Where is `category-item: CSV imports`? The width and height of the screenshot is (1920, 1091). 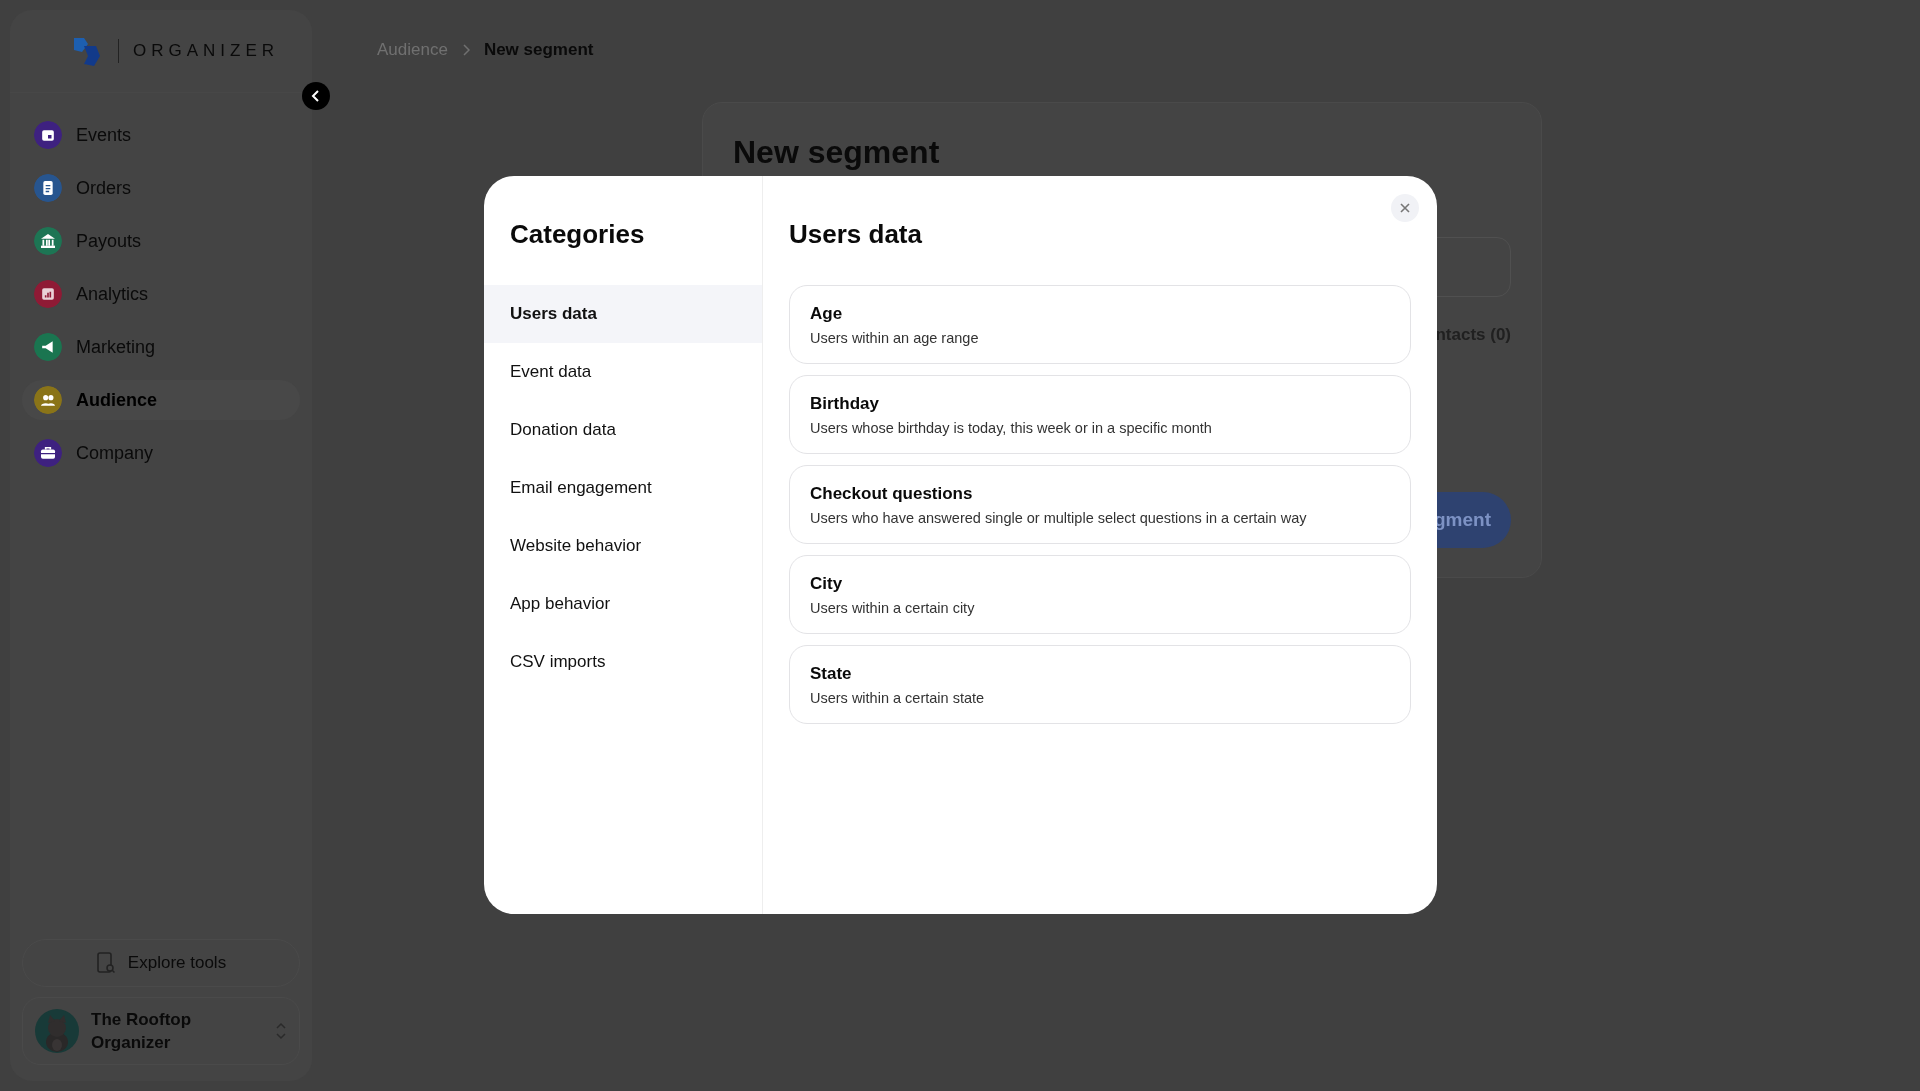
category-item: CSV imports is located at coordinates (623, 662).